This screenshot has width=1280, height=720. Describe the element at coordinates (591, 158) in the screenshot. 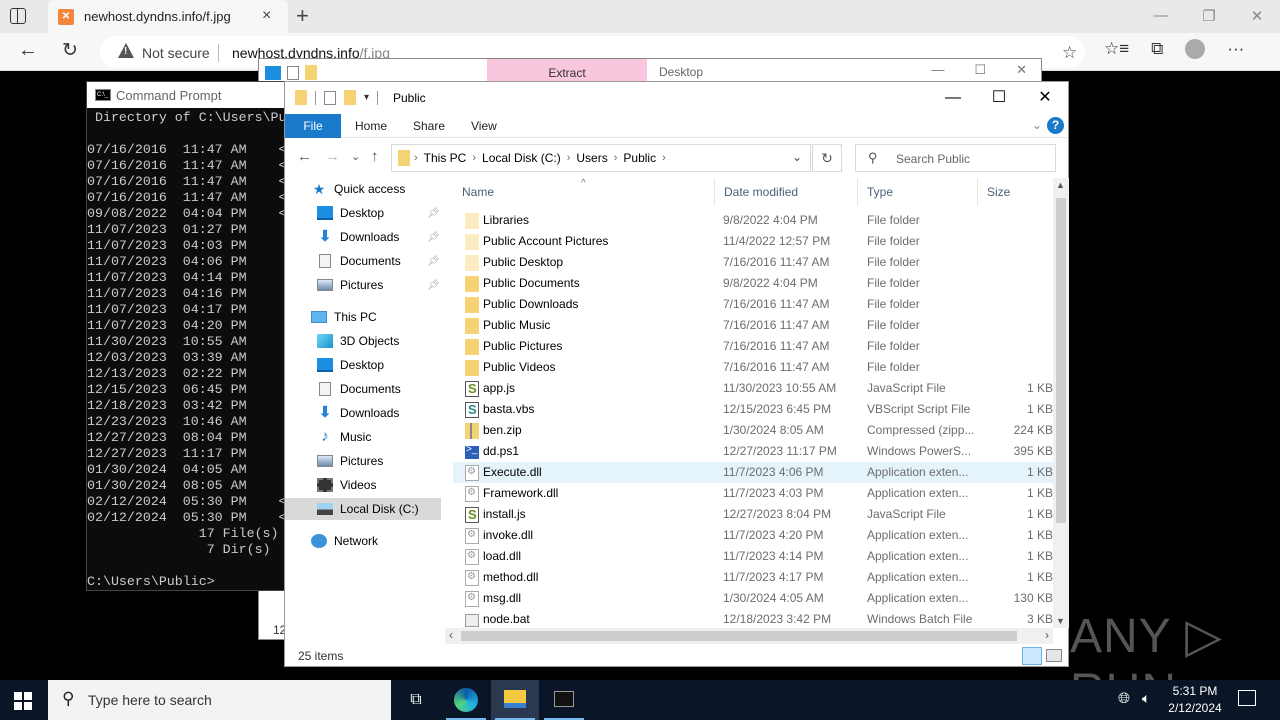

I see `breadcrumb-item: Users` at that location.